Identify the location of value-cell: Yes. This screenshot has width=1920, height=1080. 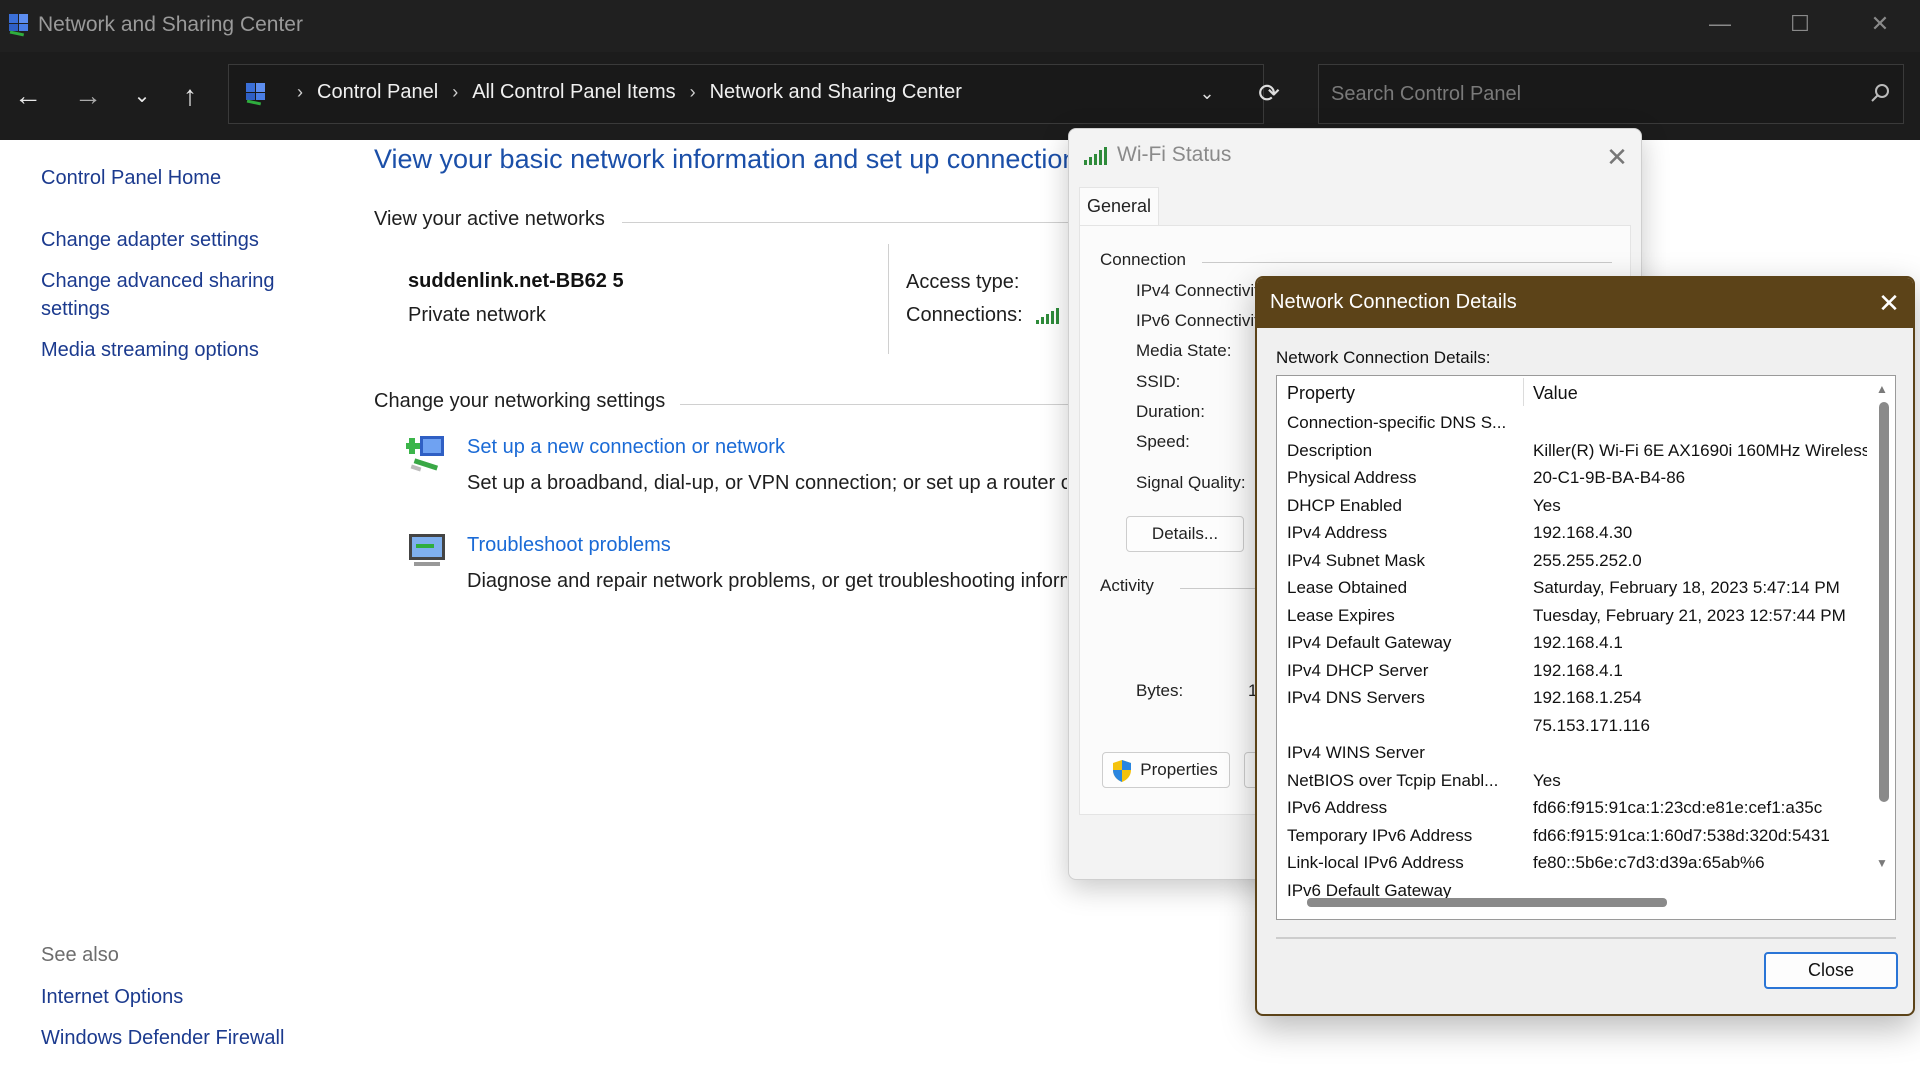
(1547, 780).